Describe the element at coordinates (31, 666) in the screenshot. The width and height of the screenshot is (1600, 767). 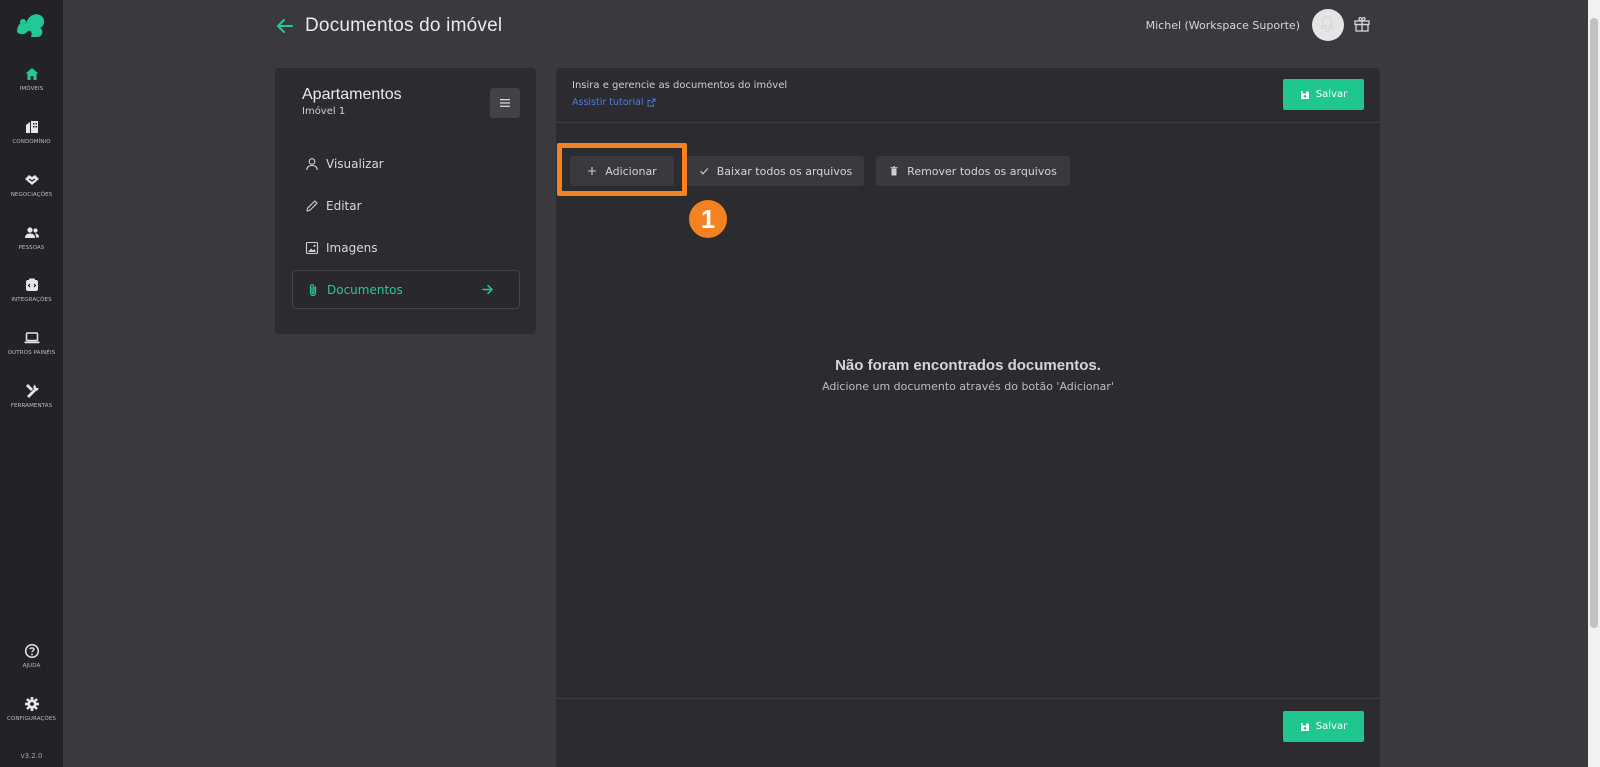
I see `nav-label: AJUDA` at that location.